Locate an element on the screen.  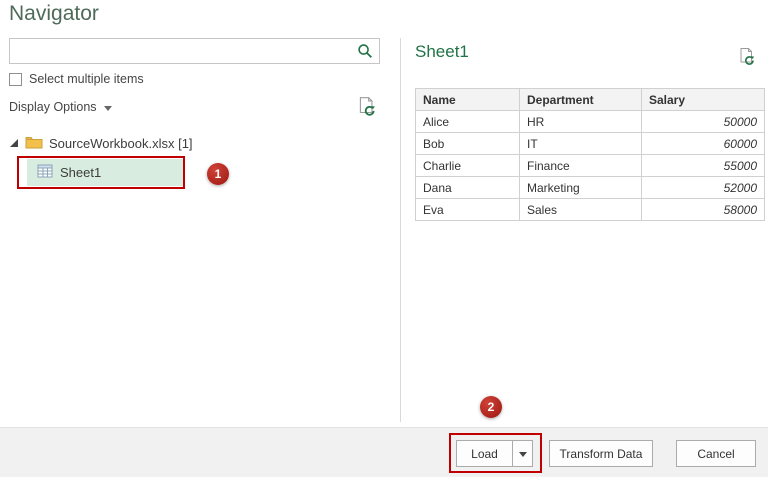
dialog-title: Navigator is located at coordinates (54, 13).